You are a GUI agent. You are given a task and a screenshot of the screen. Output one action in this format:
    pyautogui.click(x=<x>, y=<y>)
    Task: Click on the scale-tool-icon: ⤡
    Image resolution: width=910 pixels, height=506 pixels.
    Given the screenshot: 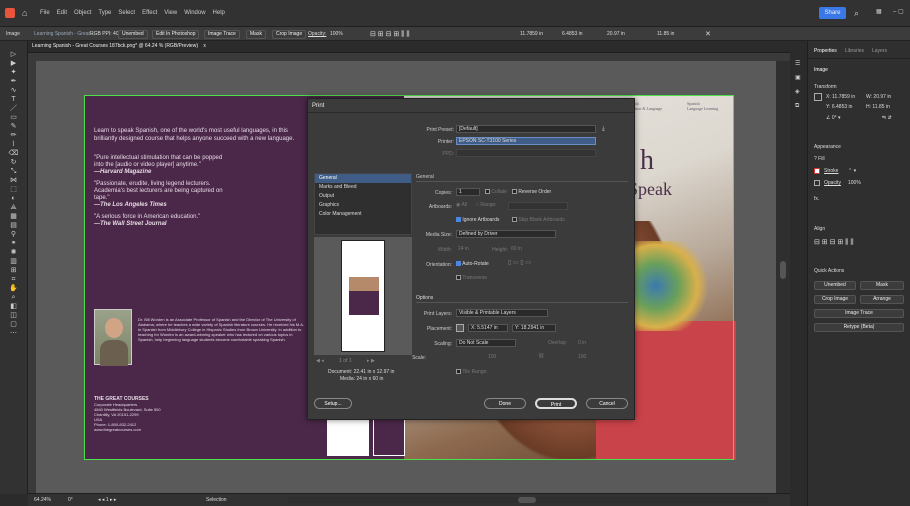 What is the action you would take?
    pyautogui.click(x=14, y=171)
    